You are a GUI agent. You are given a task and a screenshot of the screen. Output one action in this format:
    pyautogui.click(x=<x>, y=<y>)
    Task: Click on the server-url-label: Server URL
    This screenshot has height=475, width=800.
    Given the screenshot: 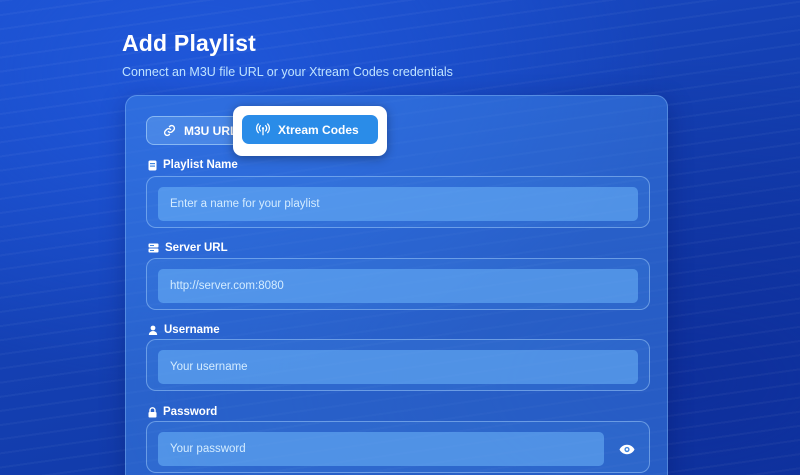 What is the action you would take?
    pyautogui.click(x=188, y=248)
    